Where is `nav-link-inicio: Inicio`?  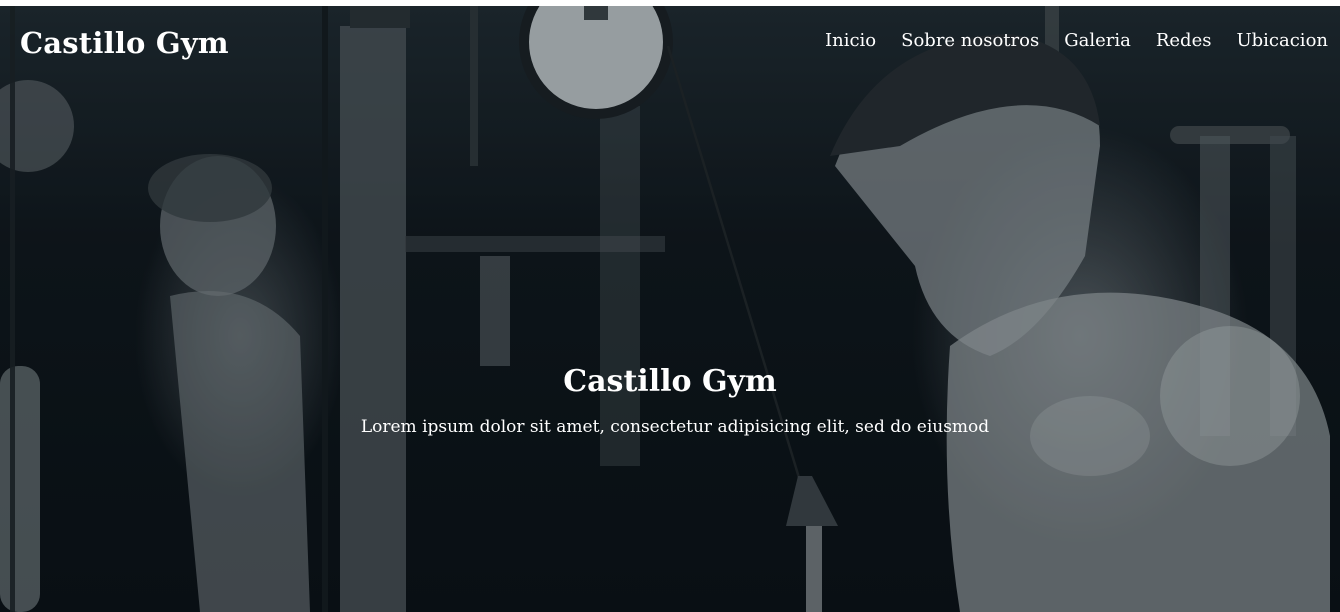
nav-link-inicio: Inicio is located at coordinates (850, 40).